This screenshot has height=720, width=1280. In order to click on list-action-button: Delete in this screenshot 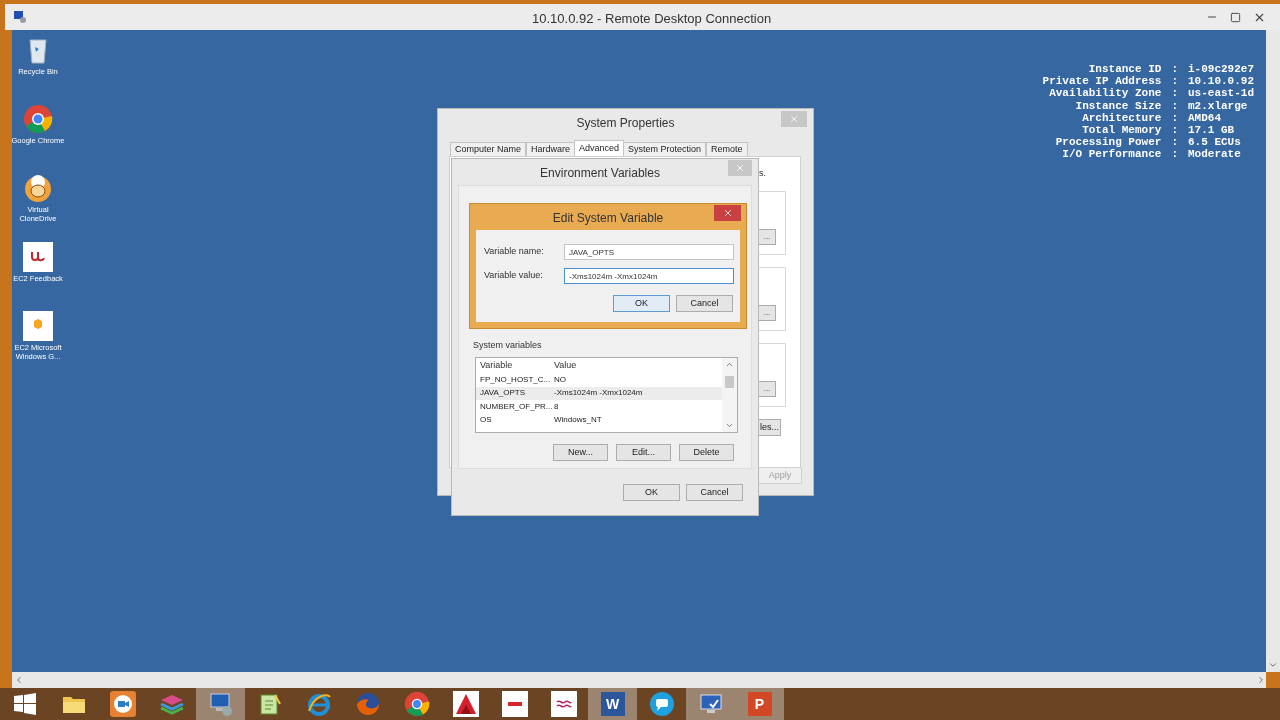, I will do `click(706, 452)`.